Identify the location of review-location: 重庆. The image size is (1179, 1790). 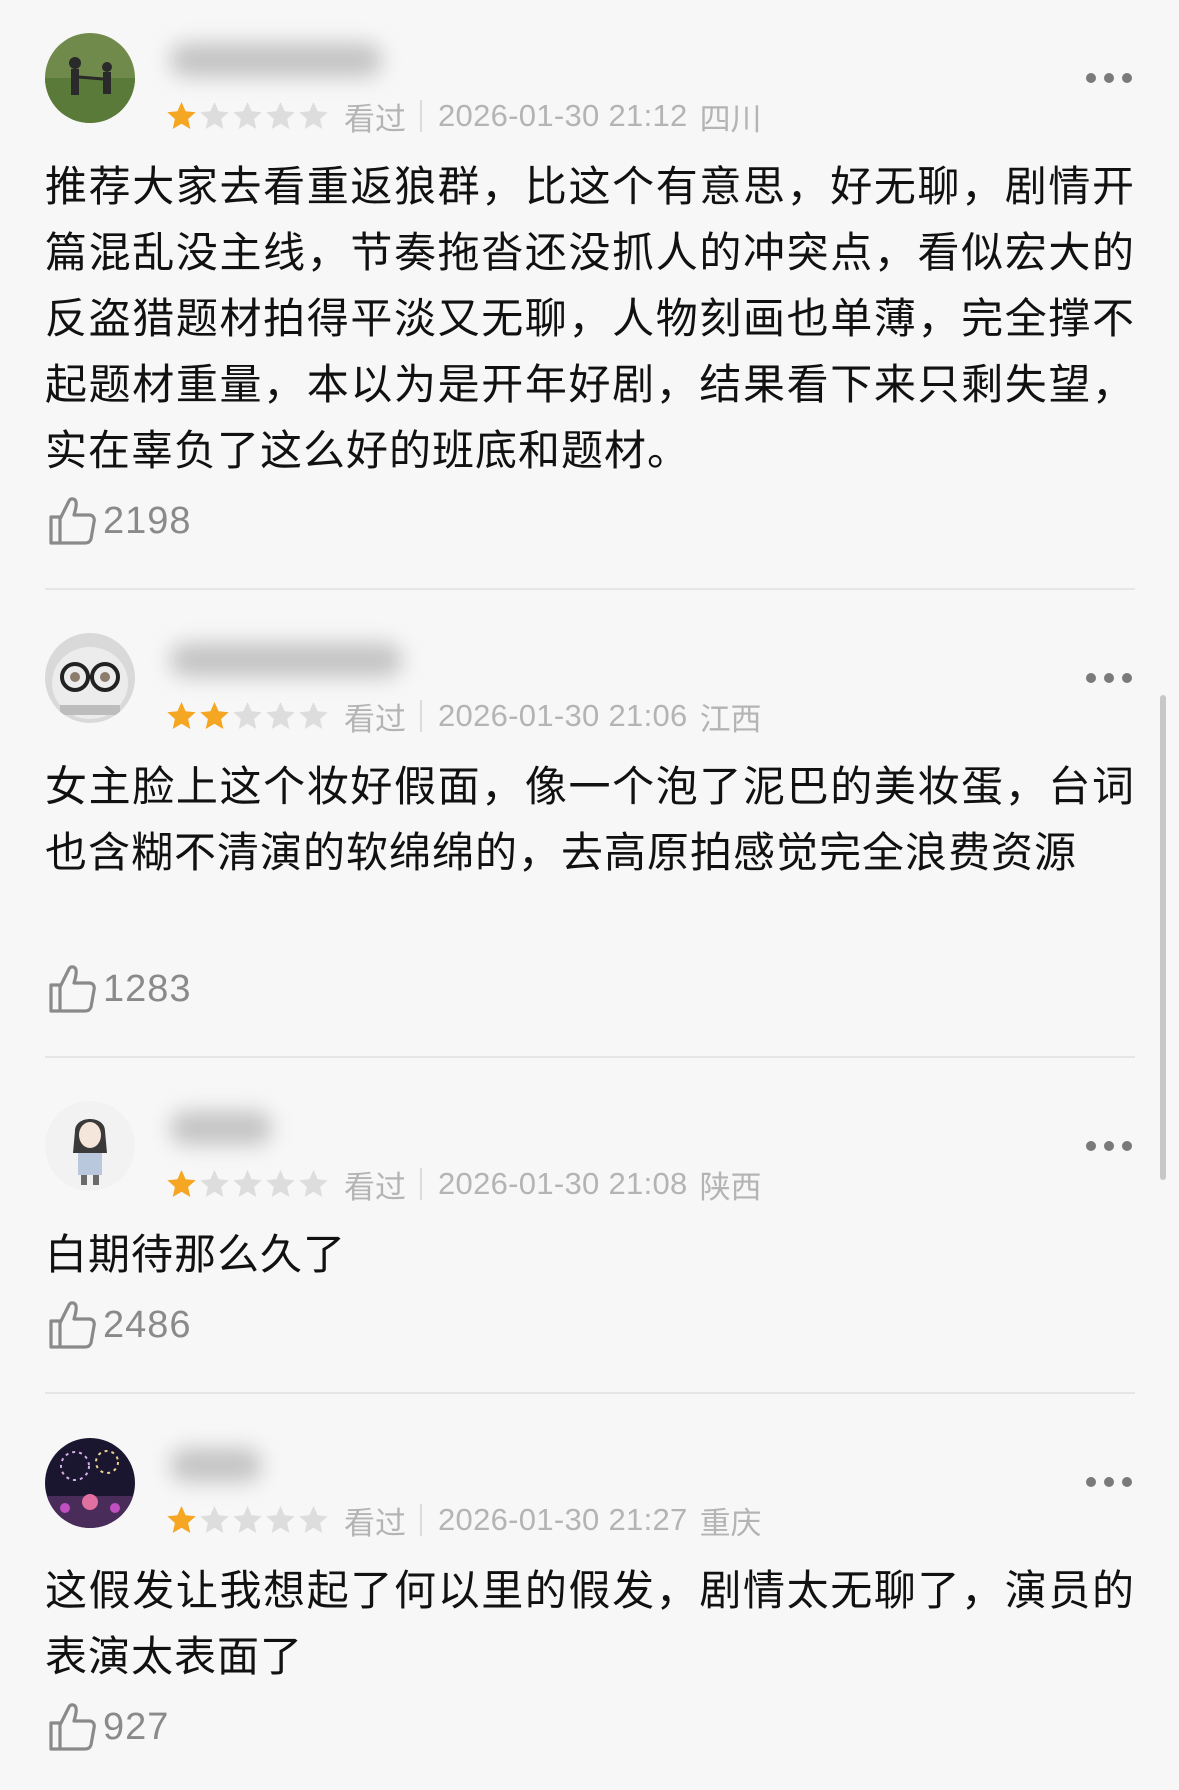
(730, 1523).